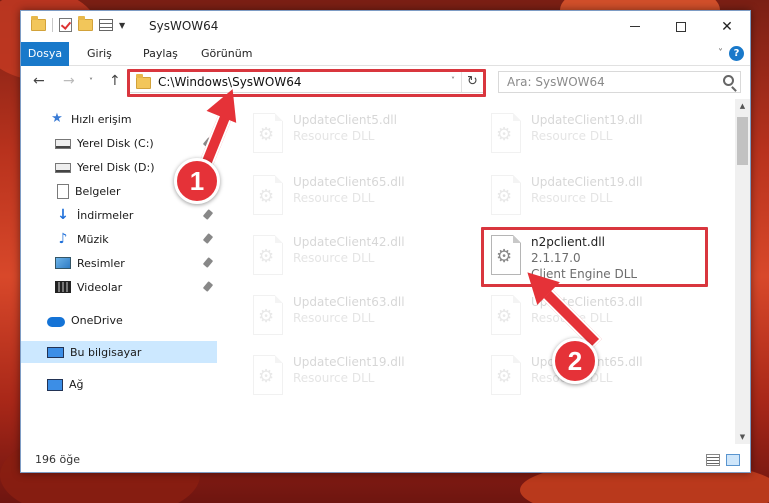 Image resolution: width=769 pixels, height=503 pixels. I want to click on minimize-button, so click(635, 26).